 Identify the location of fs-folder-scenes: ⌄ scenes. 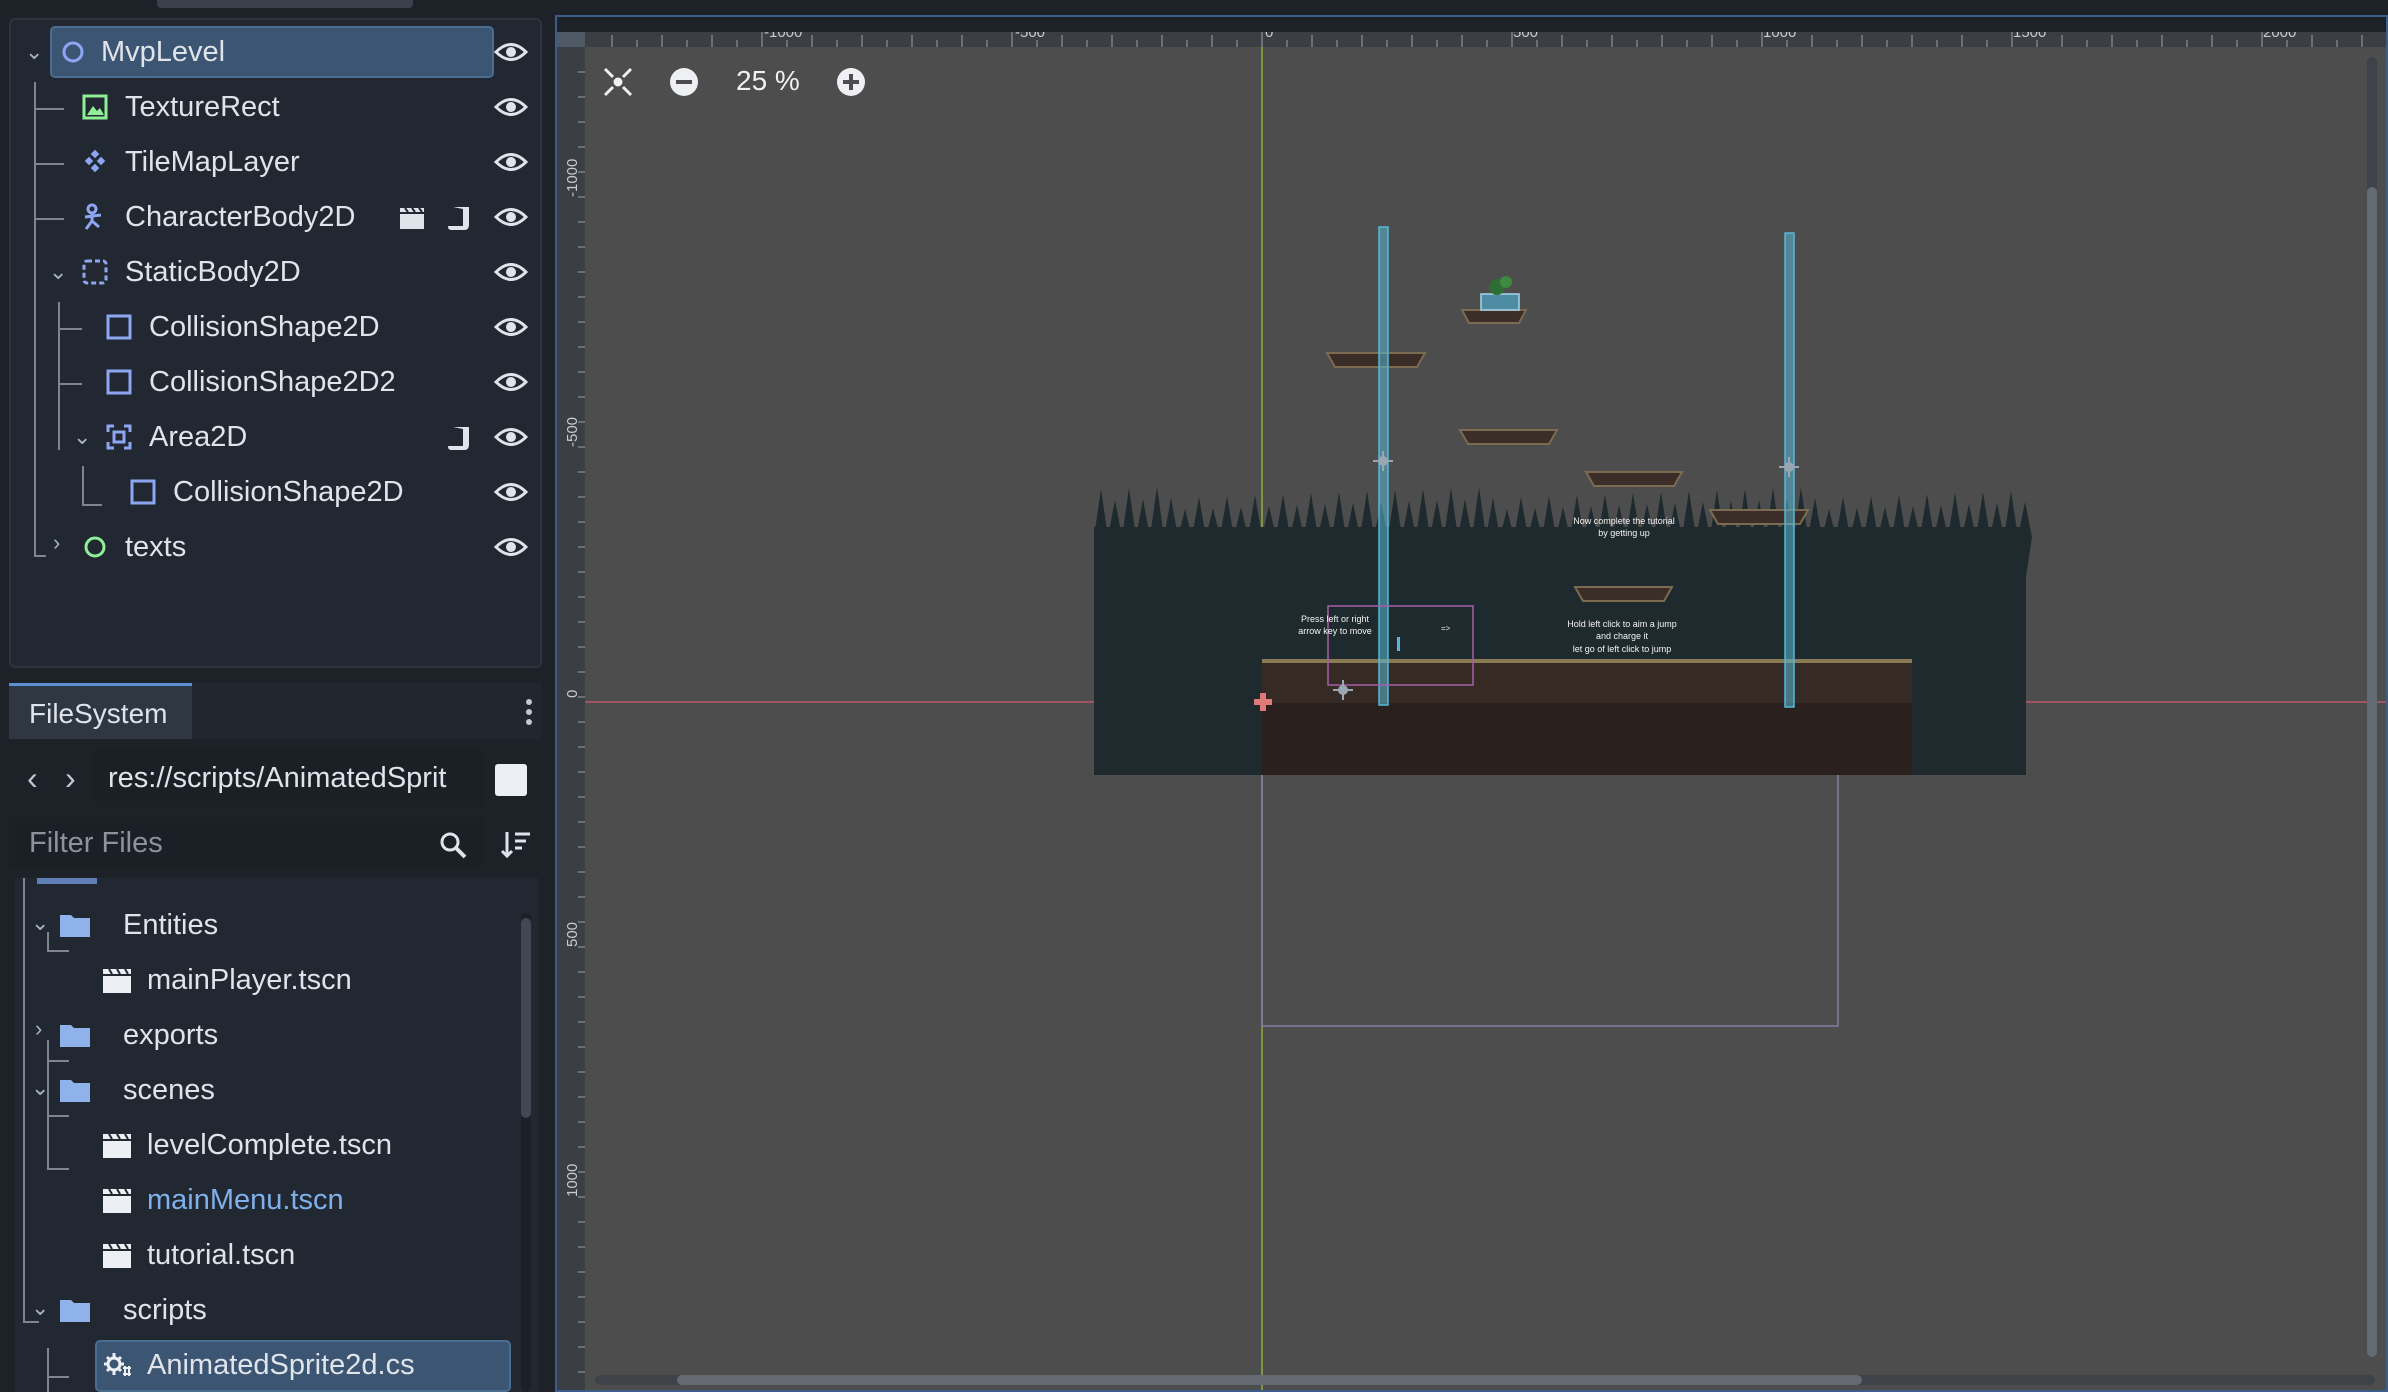
(276, 1090).